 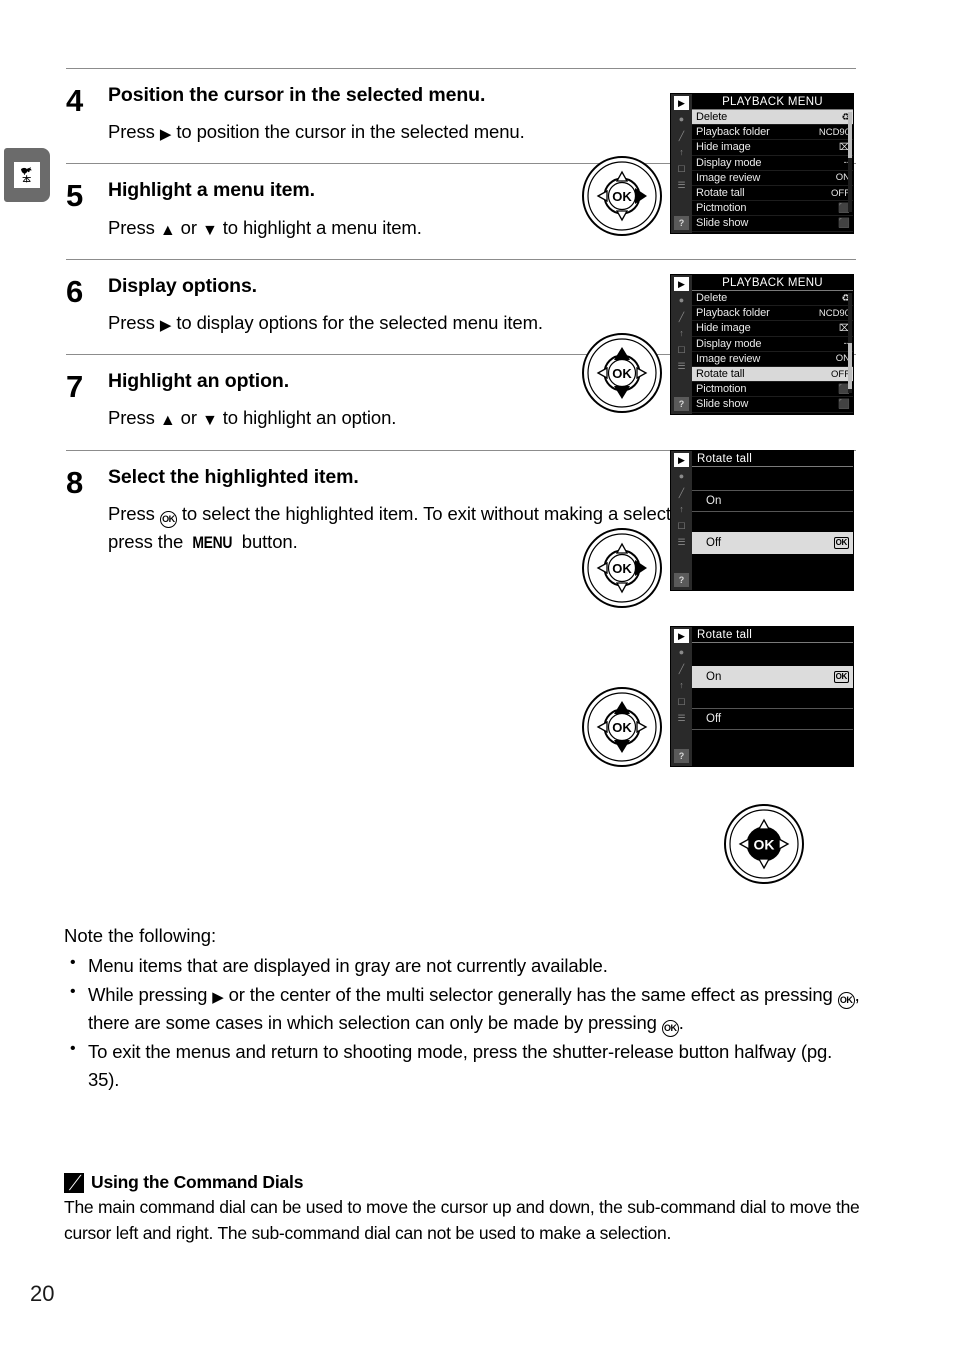 I want to click on chapter-tab, so click(x=27, y=175).